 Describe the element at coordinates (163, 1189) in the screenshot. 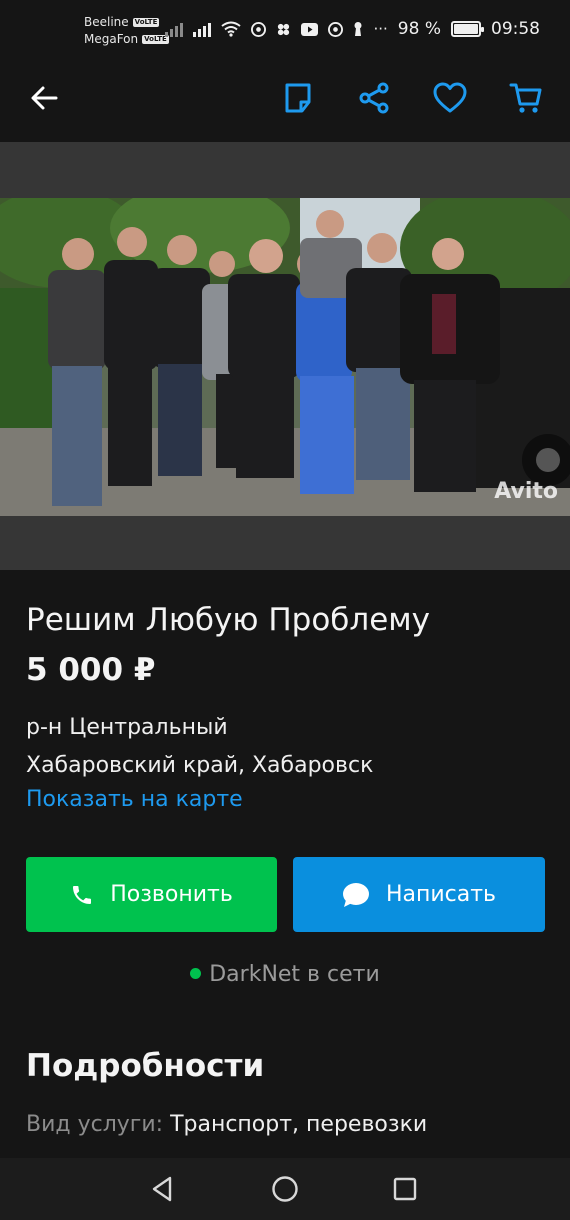

I see `back-triangle-icon` at that location.